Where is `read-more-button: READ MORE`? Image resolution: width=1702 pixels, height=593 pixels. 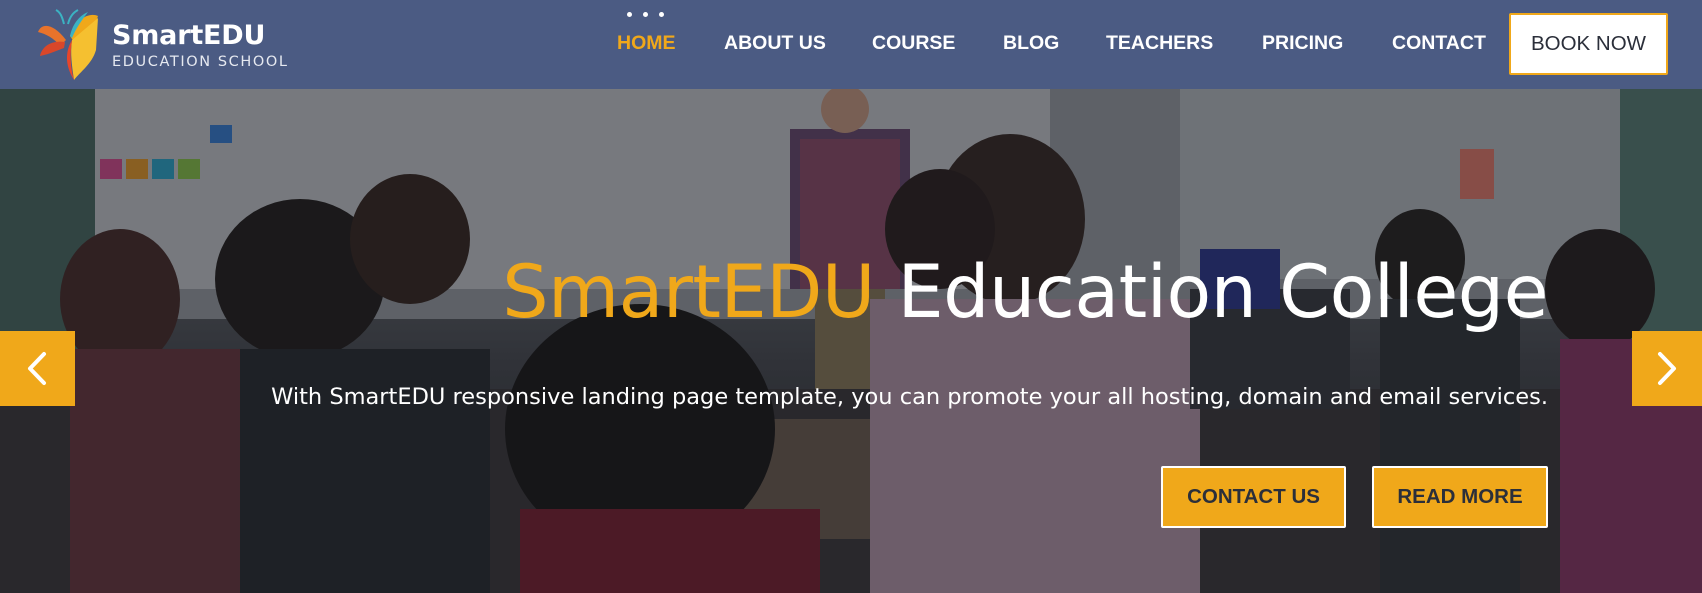
read-more-button: READ MORE is located at coordinates (1460, 497).